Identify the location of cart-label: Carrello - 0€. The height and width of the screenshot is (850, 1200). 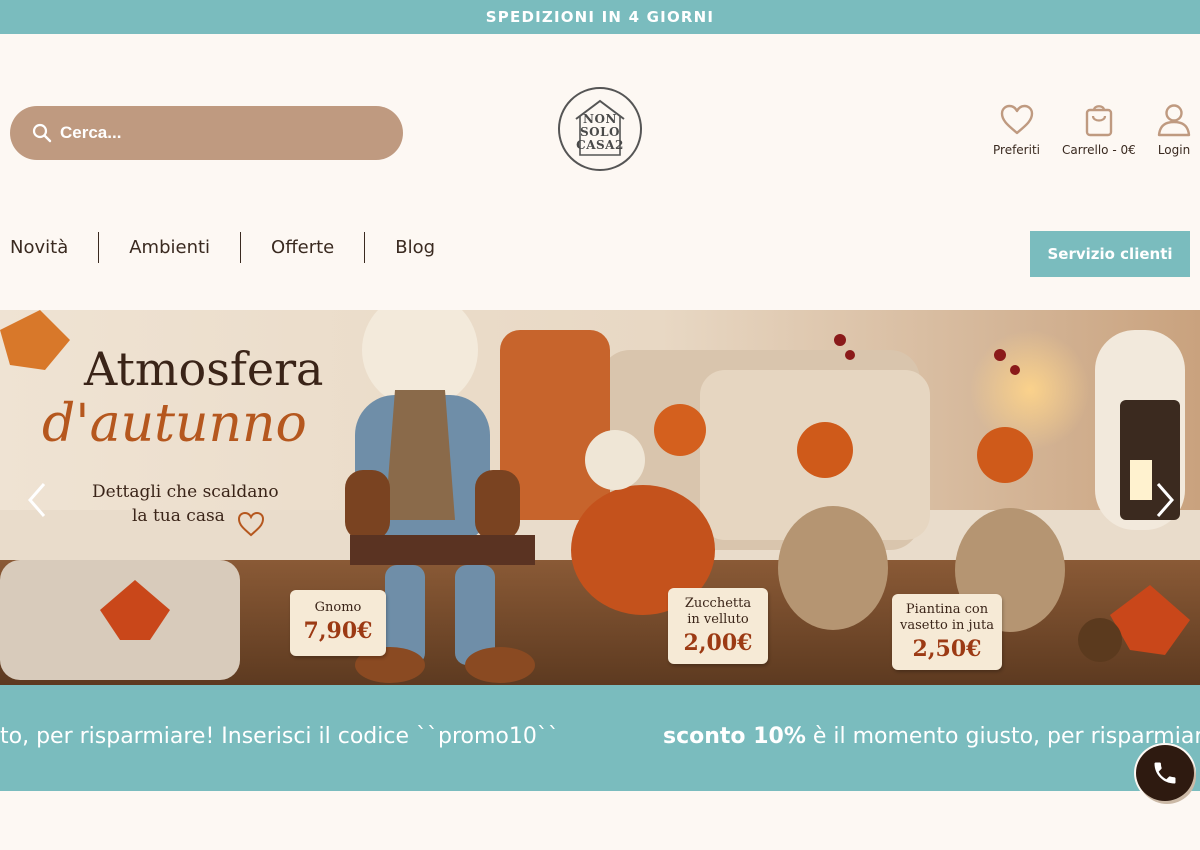
(1099, 150).